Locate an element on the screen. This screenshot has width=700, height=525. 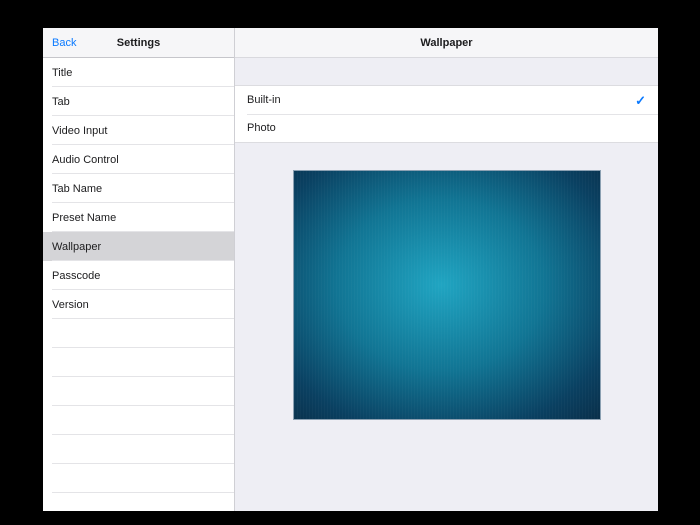
sidebar-item-wallpaper: Wallpaper is located at coordinates (138, 246).